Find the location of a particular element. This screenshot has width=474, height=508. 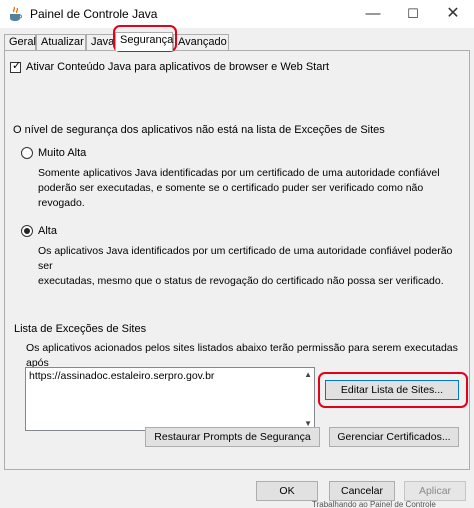

tab-java: Java is located at coordinates (100, 42).